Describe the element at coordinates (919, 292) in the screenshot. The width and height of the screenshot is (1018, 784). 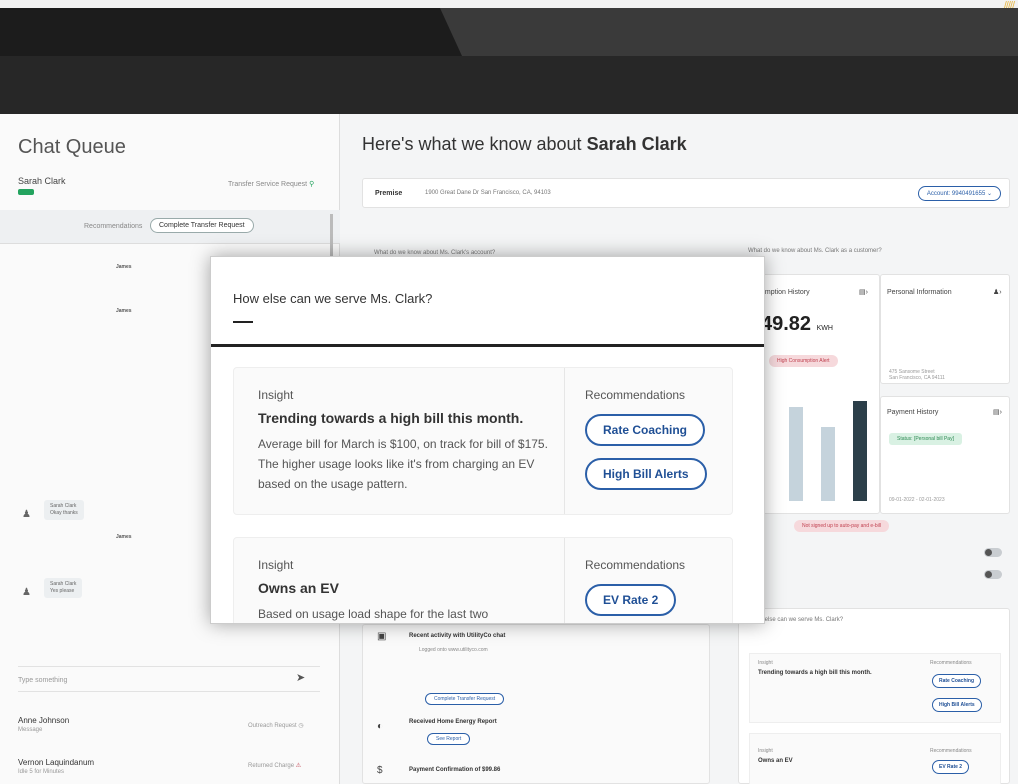
I see `personal-info-title: Personal Information` at that location.